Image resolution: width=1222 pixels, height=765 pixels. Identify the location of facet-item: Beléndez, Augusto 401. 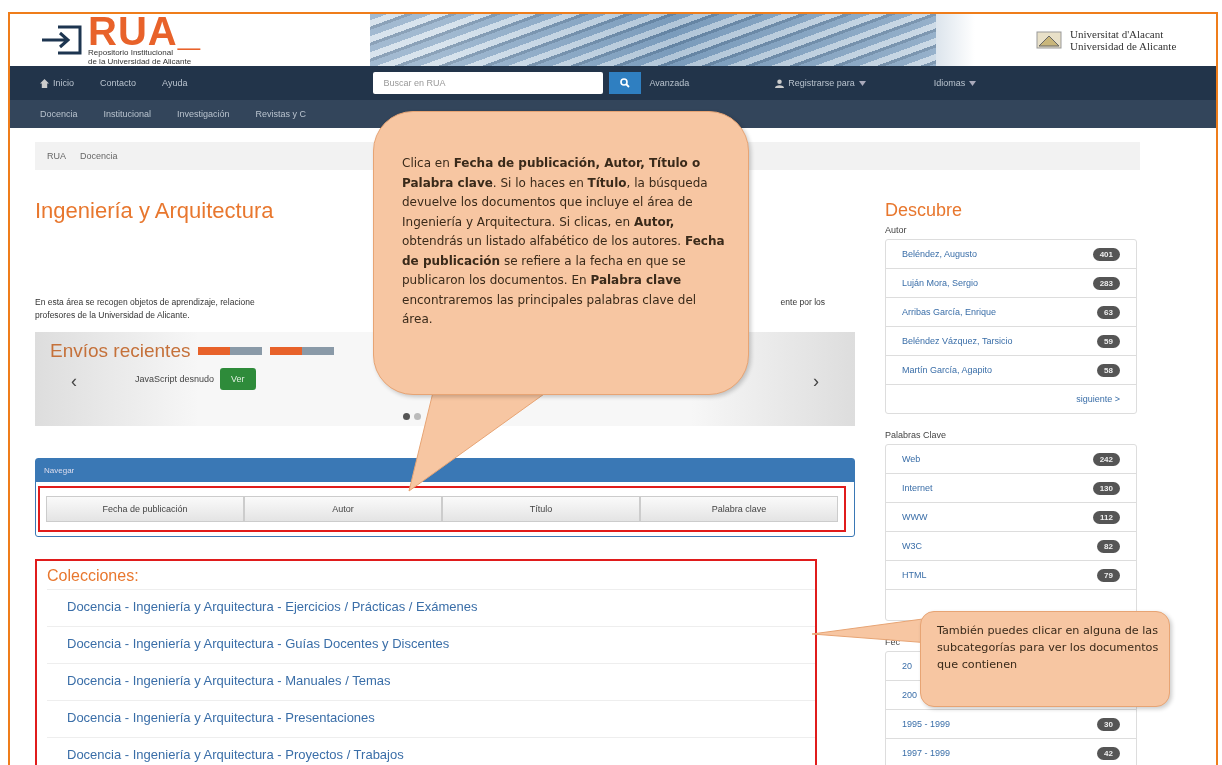
(1011, 254).